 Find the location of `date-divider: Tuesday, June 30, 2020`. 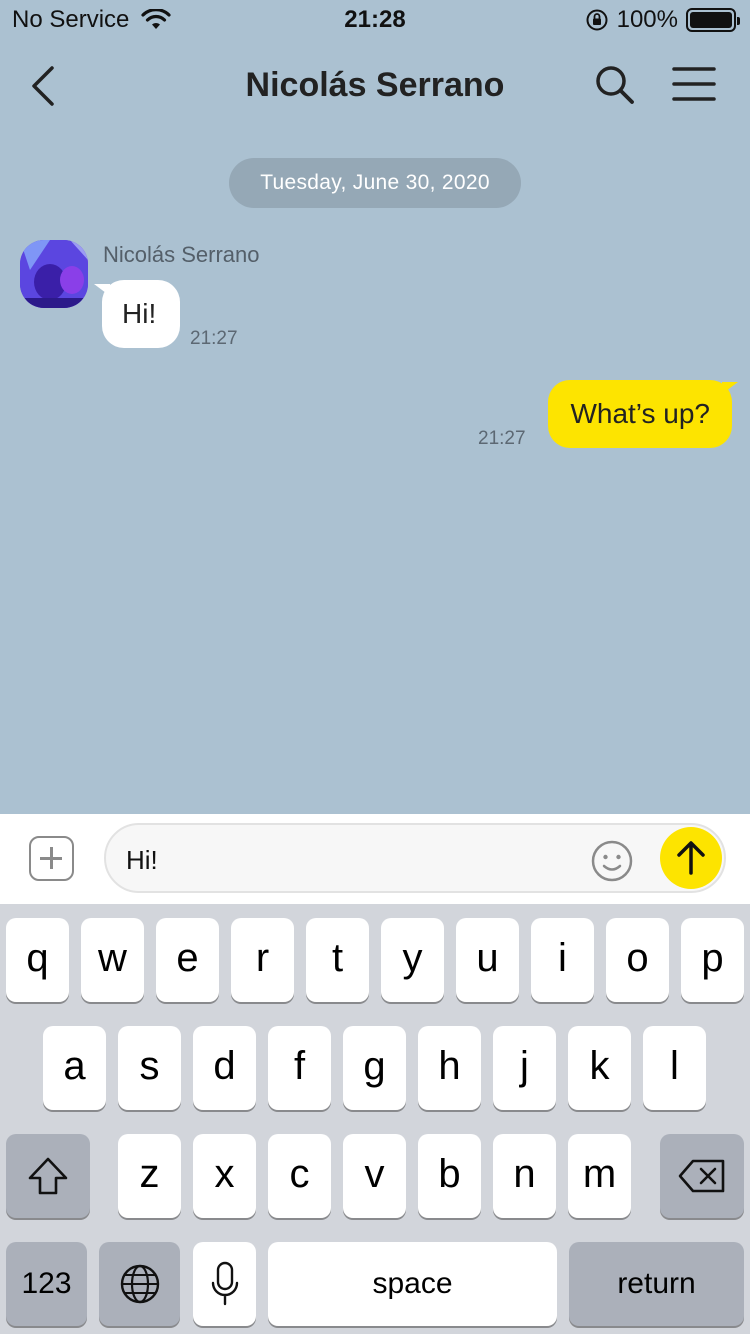

date-divider: Tuesday, June 30, 2020 is located at coordinates (375, 183).